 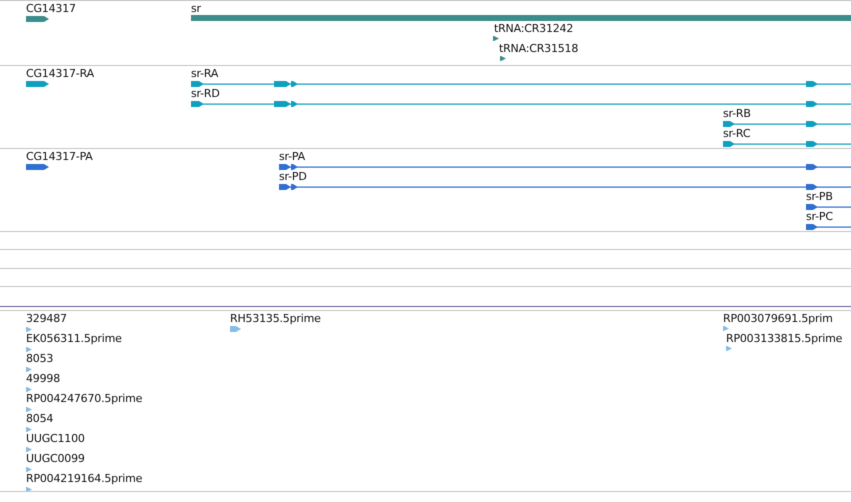 What do you see at coordinates (538, 48) in the screenshot?
I see `feature-label: tRNA:CR31518` at bounding box center [538, 48].